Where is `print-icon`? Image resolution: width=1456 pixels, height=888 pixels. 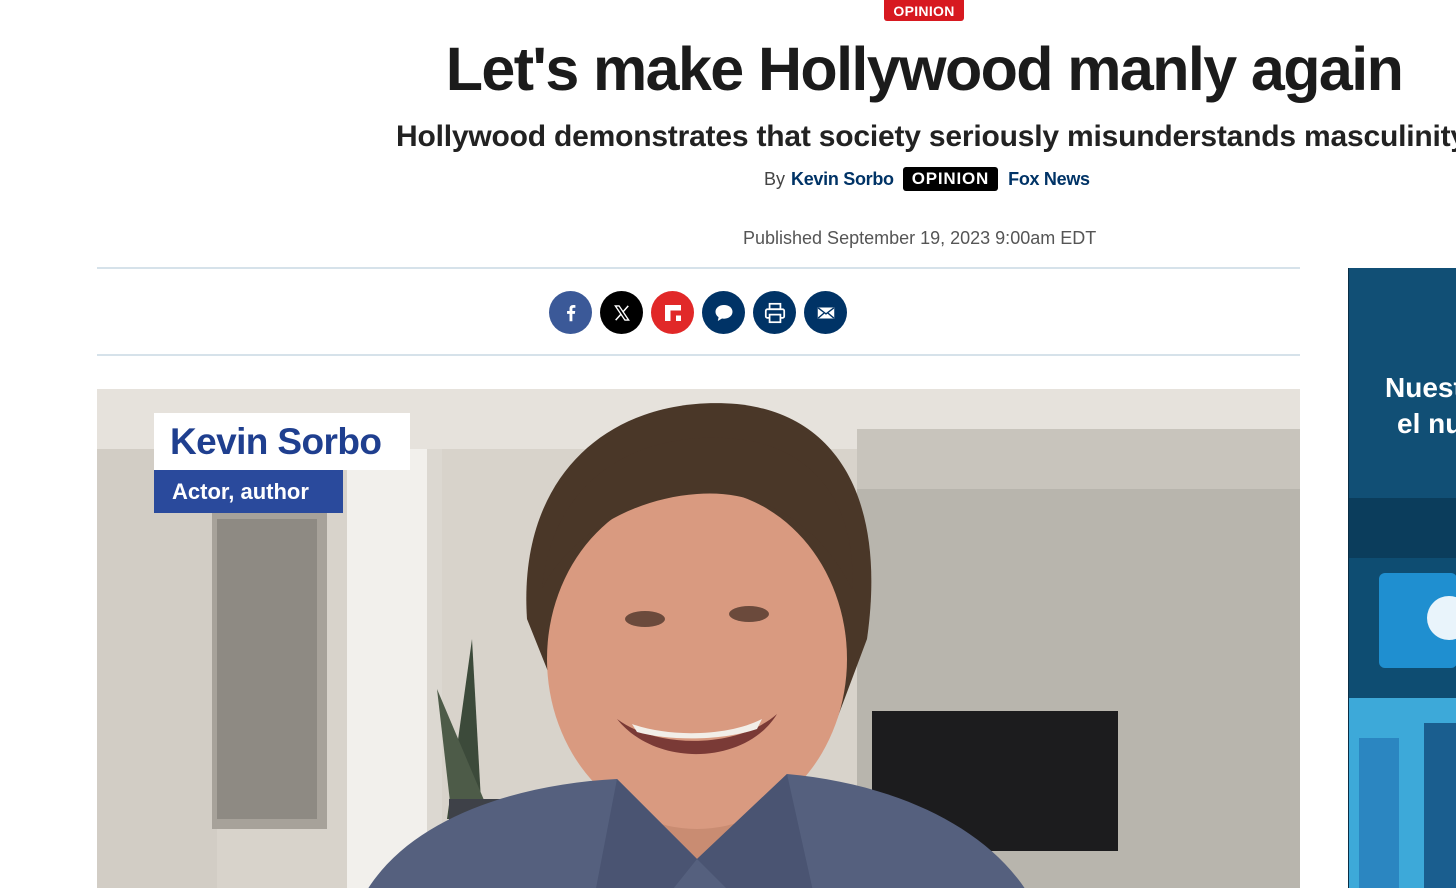 print-icon is located at coordinates (774, 312).